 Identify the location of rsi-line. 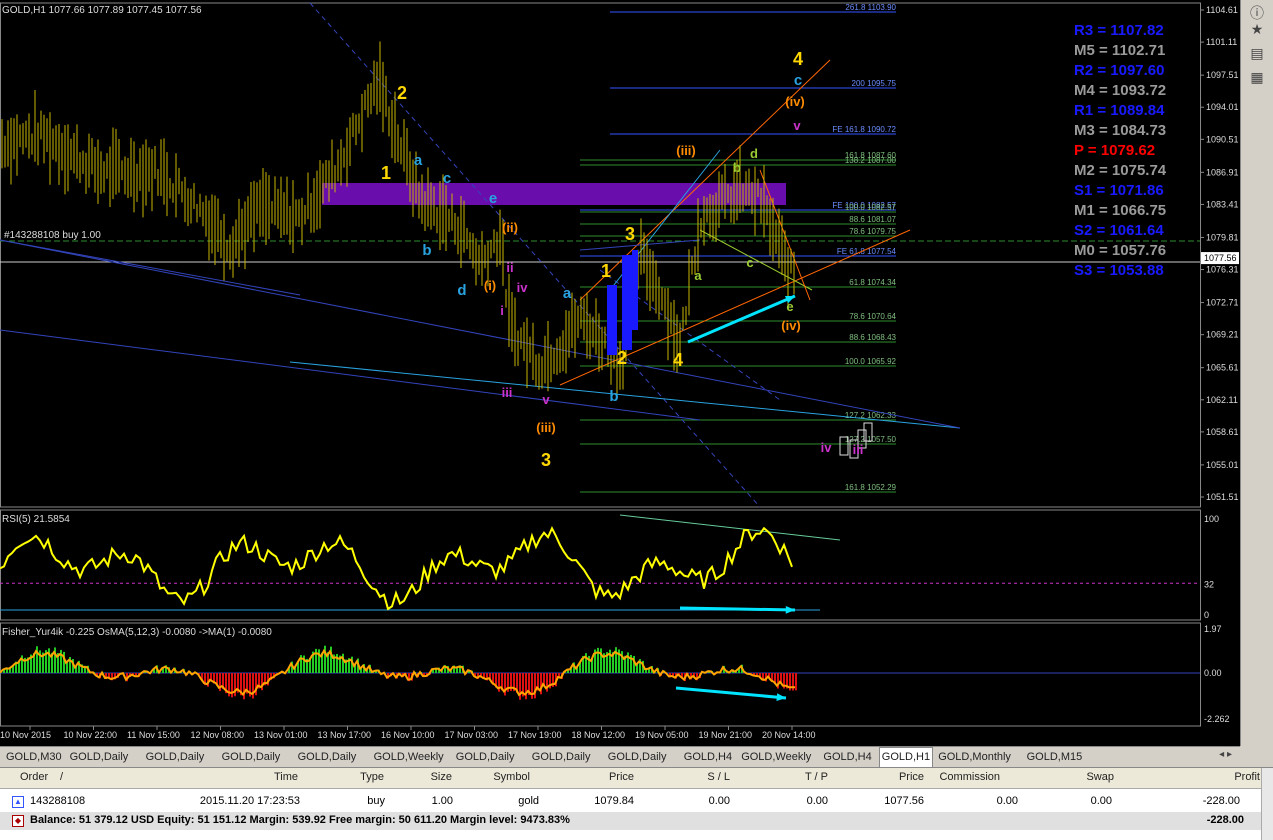
(396, 568).